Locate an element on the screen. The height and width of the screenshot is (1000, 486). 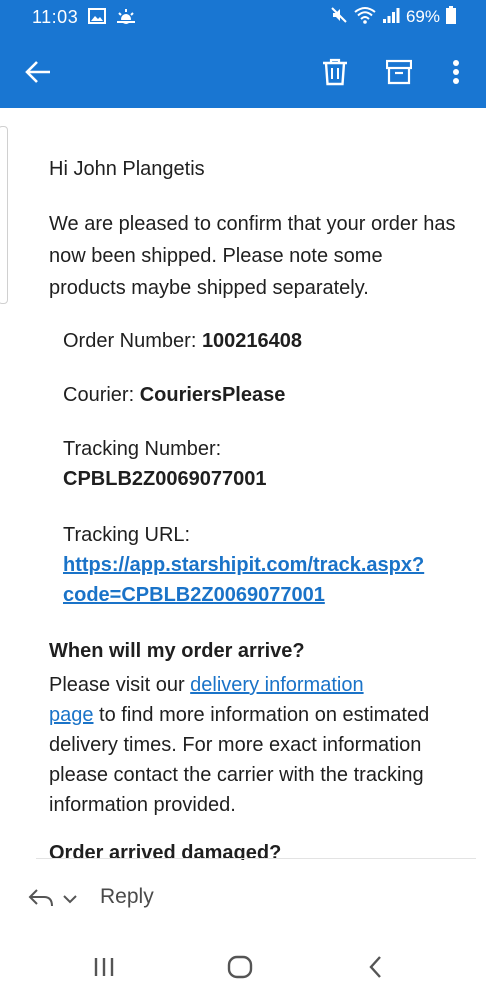
chevron-left-icon is located at coordinates (375, 967).